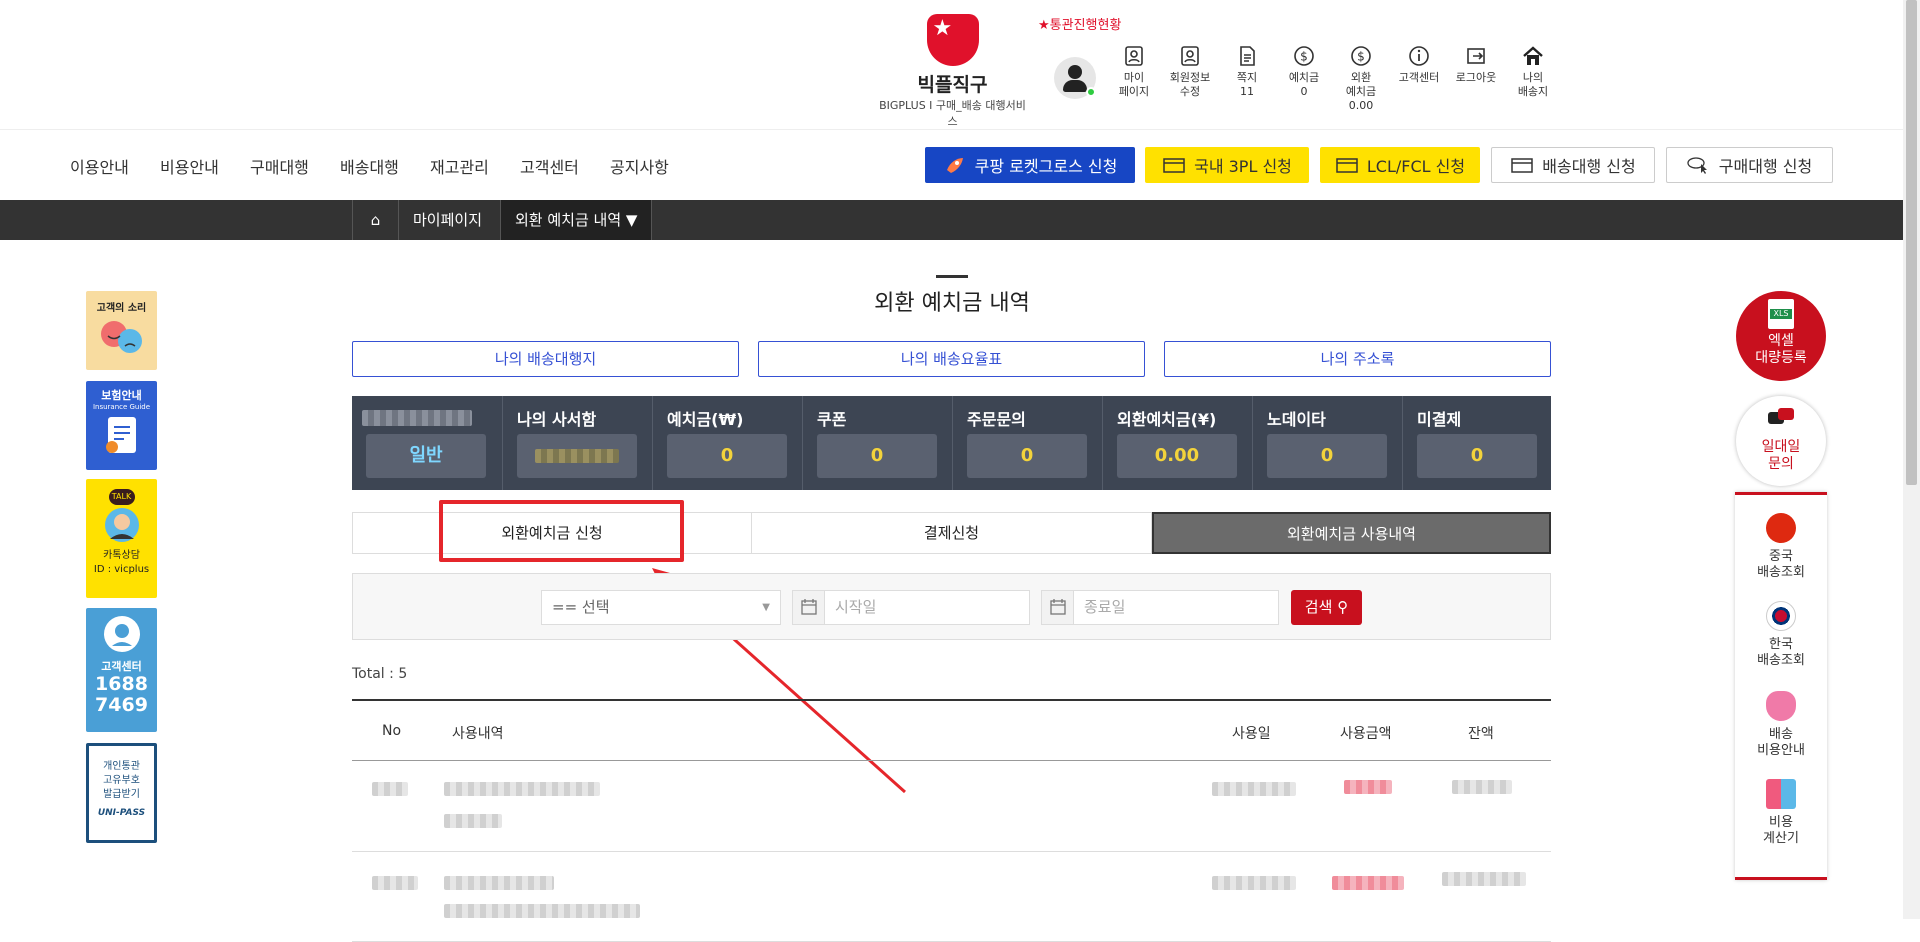 Image resolution: width=1920 pixels, height=942 pixels. What do you see at coordinates (639, 166) in the screenshot?
I see `nav-notice: 공지사항` at bounding box center [639, 166].